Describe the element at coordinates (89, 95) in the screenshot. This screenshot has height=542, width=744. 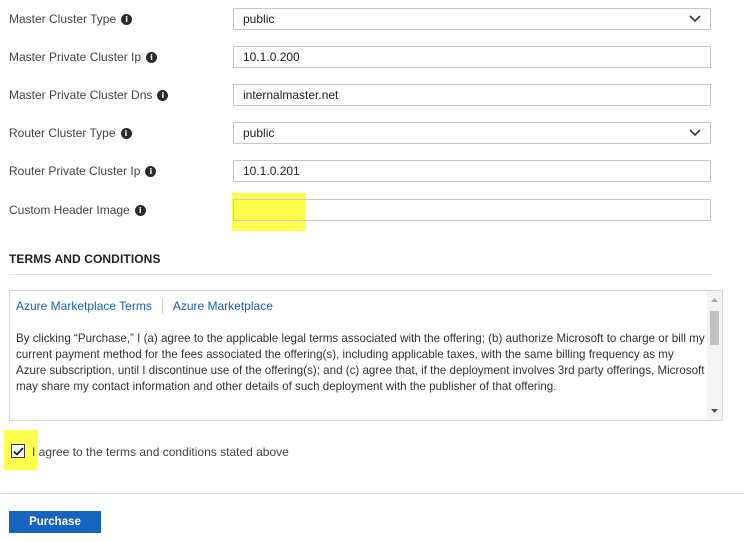
I see `master-private-dns-label: Master Private Cluster Dns i` at that location.